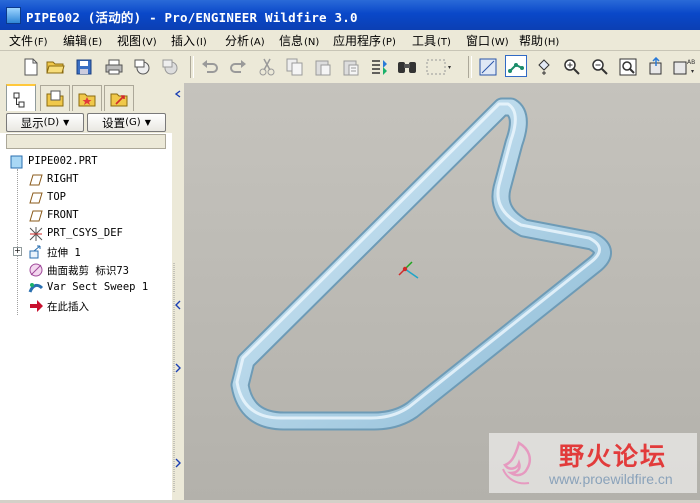  I want to click on menu-analysis: 分析(A), so click(245, 40).